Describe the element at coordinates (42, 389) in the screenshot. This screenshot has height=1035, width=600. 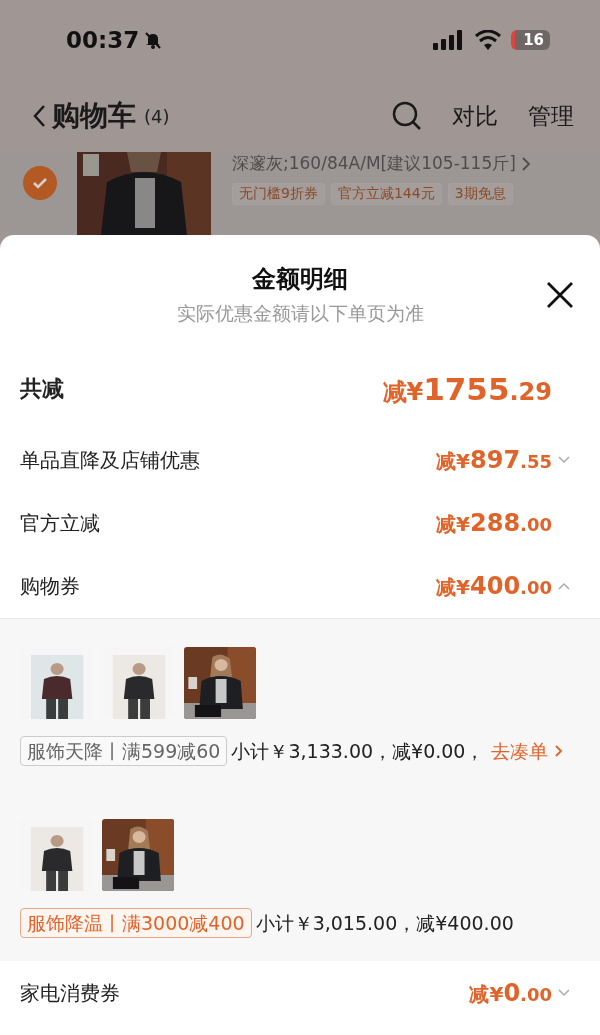
I see `row-label: 共减` at that location.